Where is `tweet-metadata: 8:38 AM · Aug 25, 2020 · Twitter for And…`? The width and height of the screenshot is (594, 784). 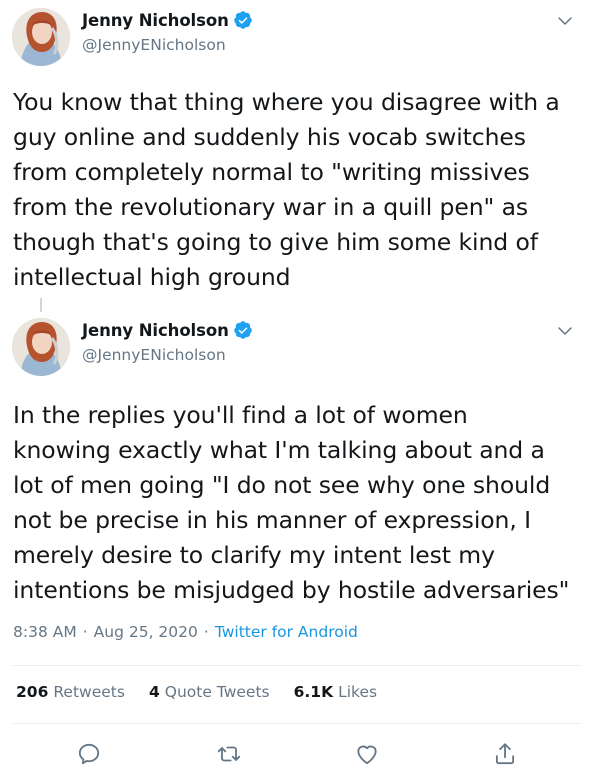
tweet-metadata: 8:38 AM · Aug 25, 2020 · Twitter for And… is located at coordinates (185, 632).